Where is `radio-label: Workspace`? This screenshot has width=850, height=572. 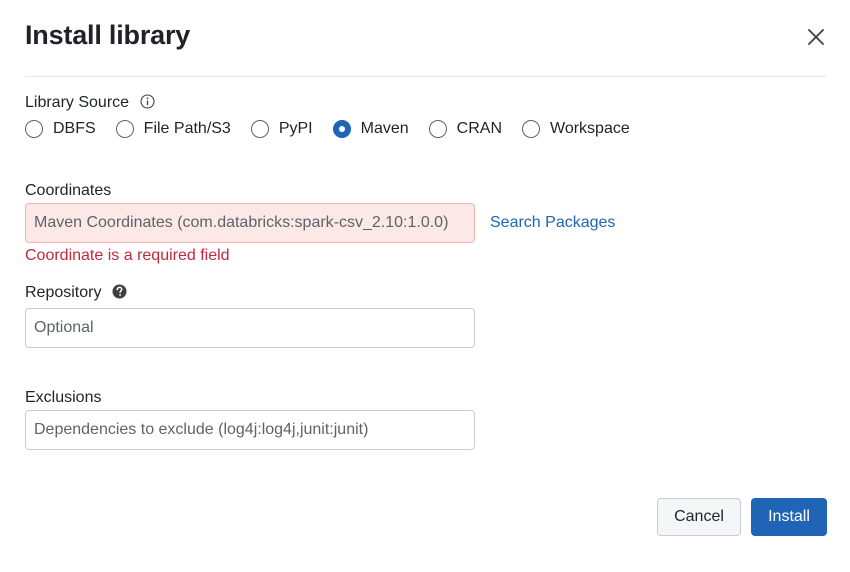
radio-label: Workspace is located at coordinates (590, 128).